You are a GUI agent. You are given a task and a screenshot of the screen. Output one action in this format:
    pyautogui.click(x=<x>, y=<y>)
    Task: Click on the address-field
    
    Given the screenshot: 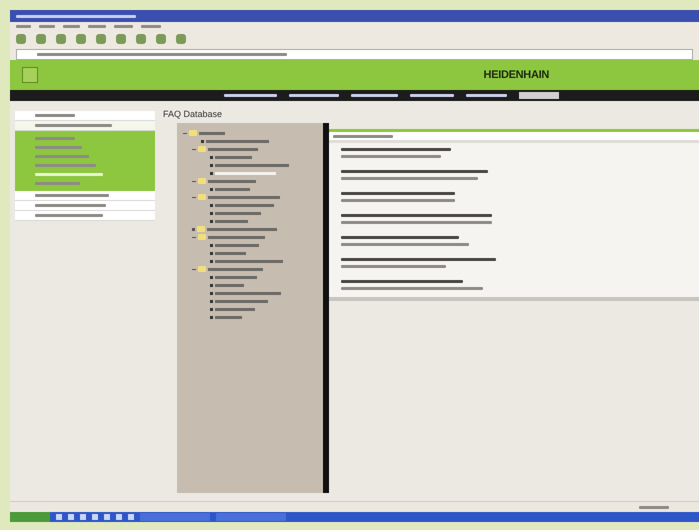 What is the action you would take?
    pyautogui.click(x=354, y=54)
    